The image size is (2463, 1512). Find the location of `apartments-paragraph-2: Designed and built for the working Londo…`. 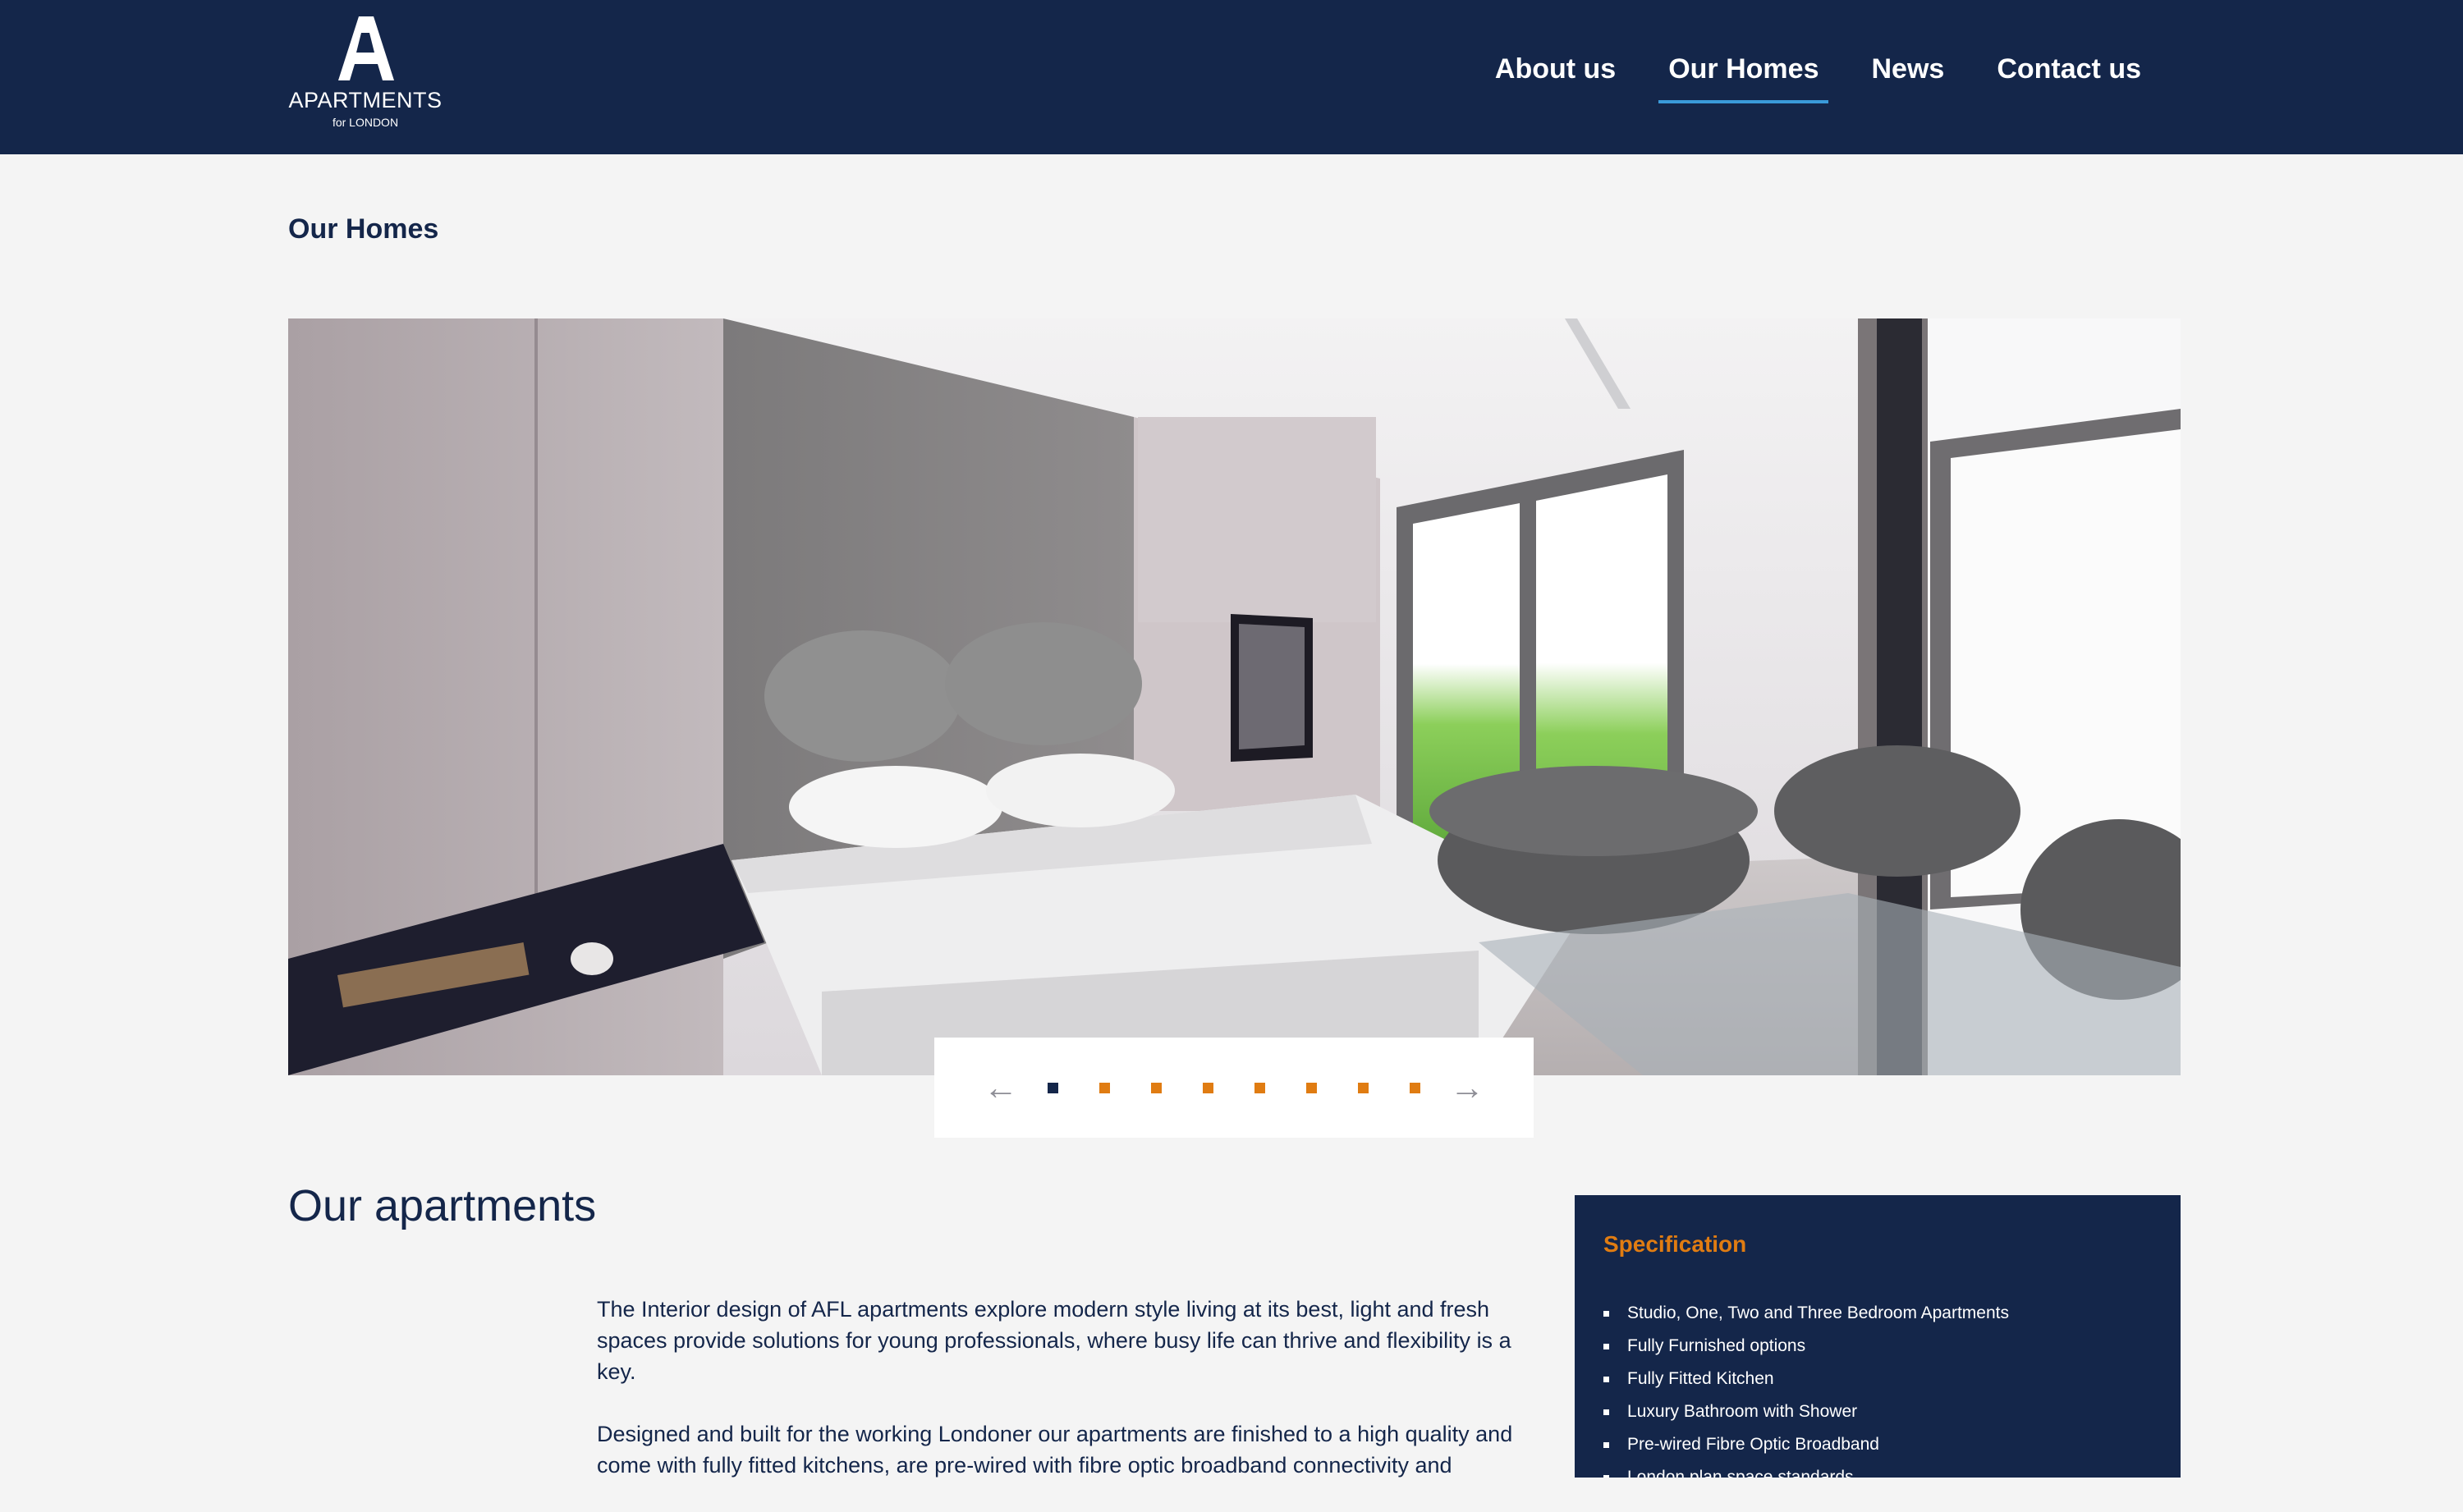

apartments-paragraph-2: Designed and built for the working Londo… is located at coordinates (1055, 1450).